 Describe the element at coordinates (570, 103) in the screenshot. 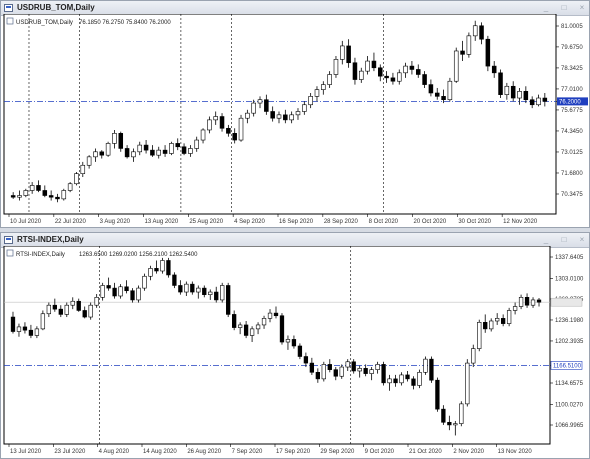

I see `current-price-label: 76.2000` at that location.